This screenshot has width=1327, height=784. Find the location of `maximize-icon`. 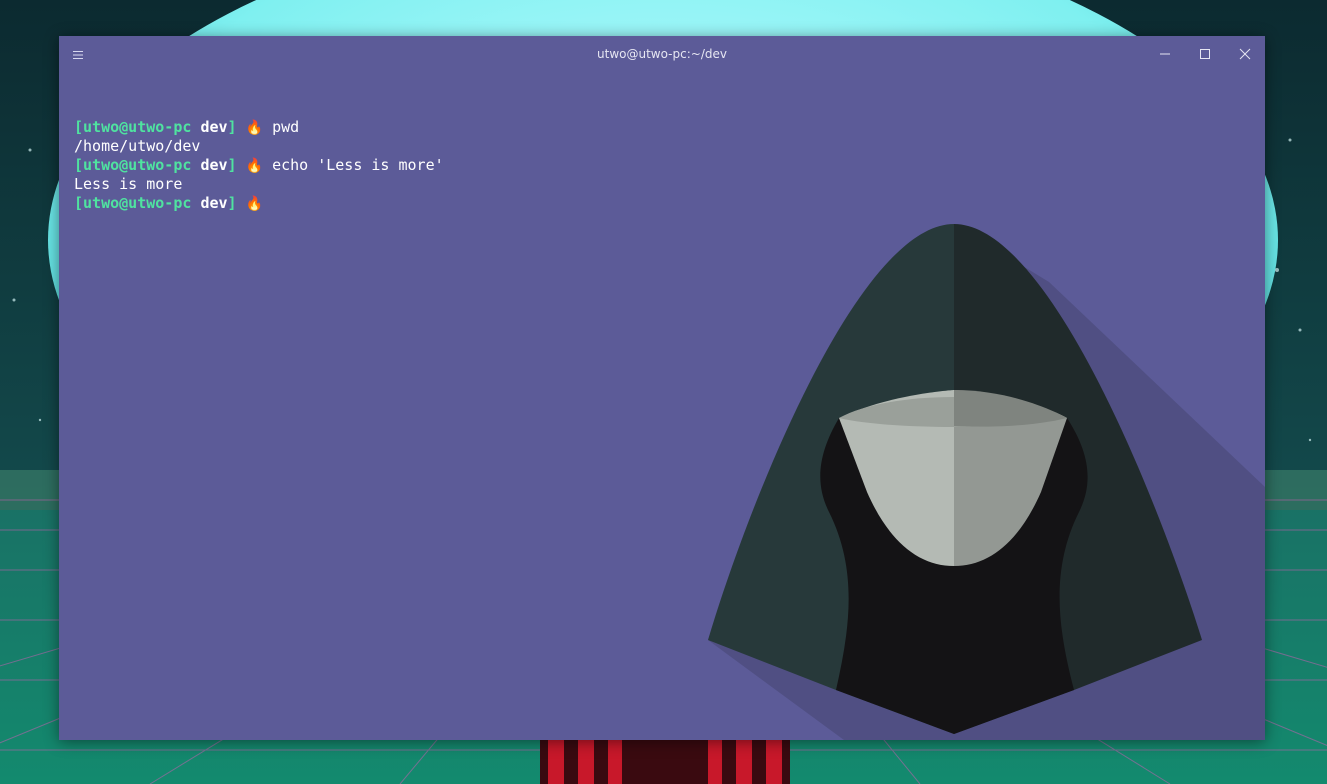

maximize-icon is located at coordinates (1205, 54).